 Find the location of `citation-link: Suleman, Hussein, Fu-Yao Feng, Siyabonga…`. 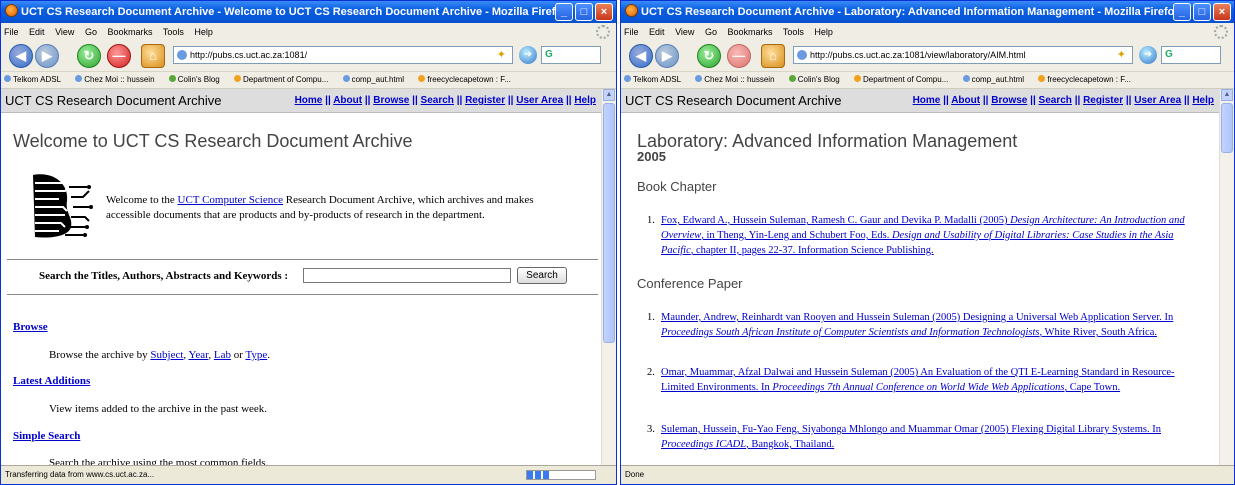

citation-link: Suleman, Hussein, Fu-Yao Feng, Siyabonga… is located at coordinates (911, 437).